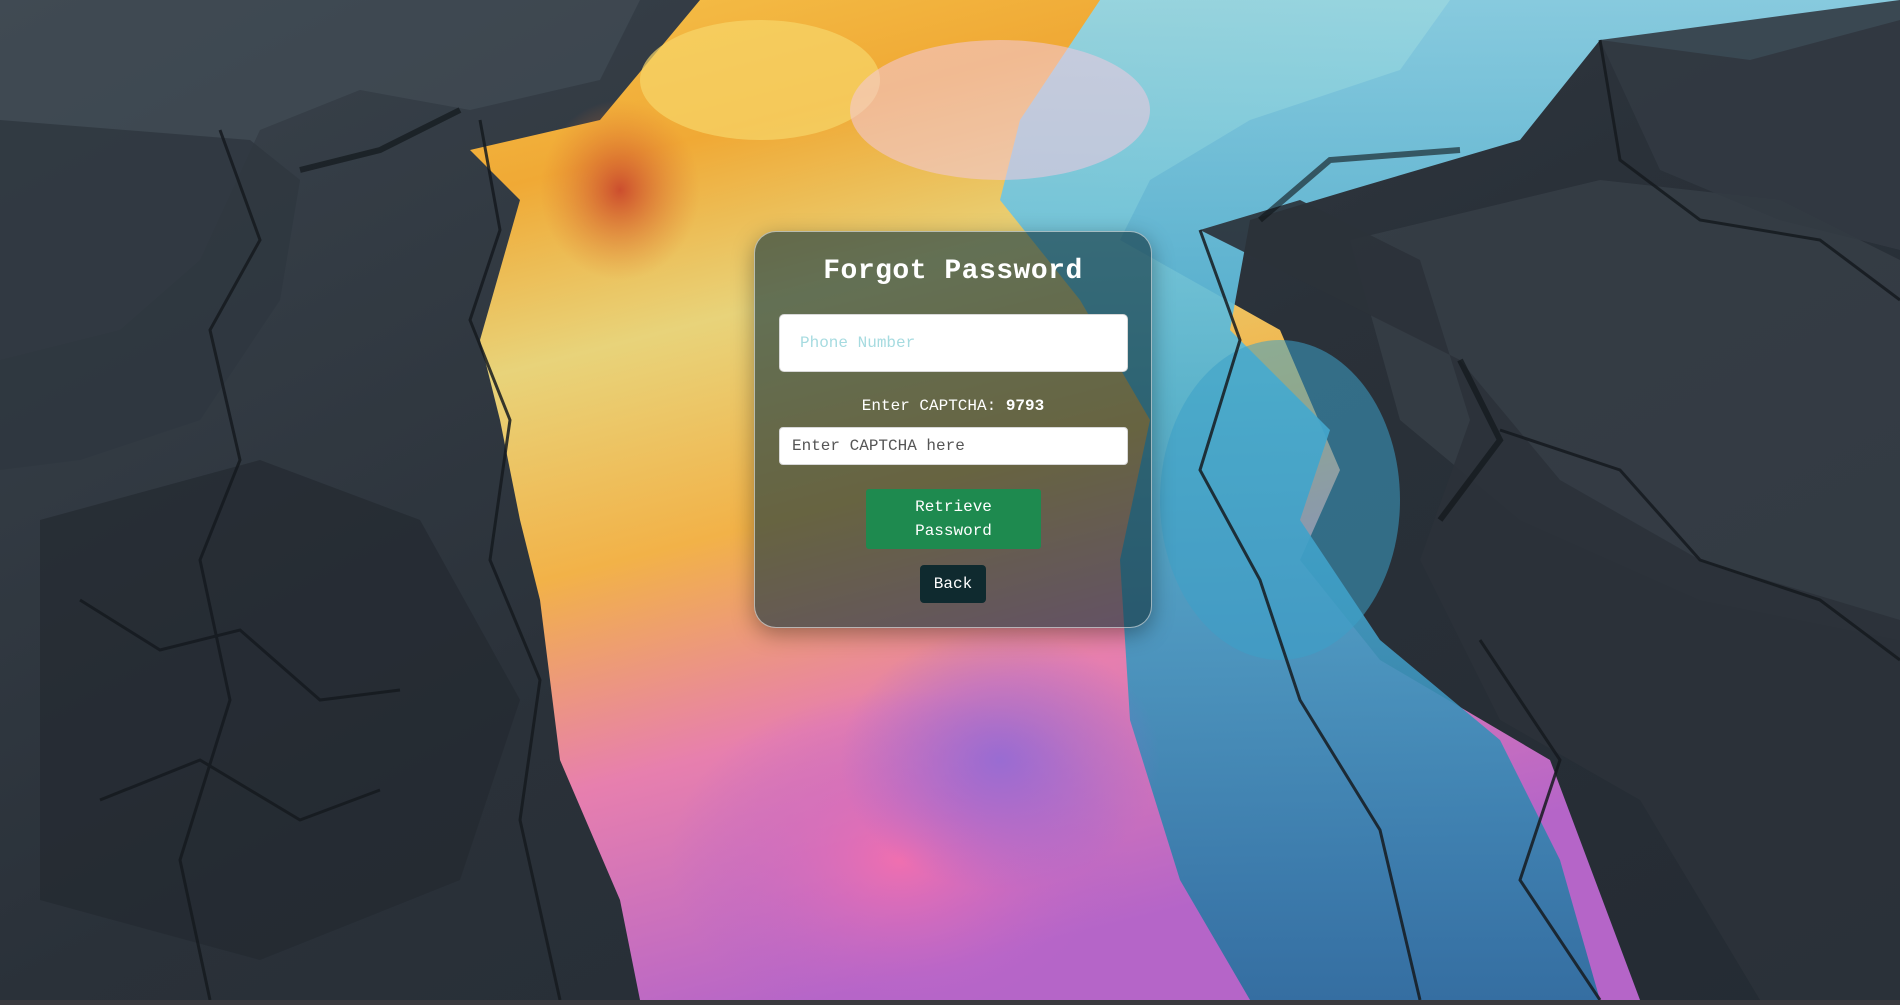 The width and height of the screenshot is (1900, 1005). Describe the element at coordinates (929, 406) in the screenshot. I see `captcha-prompt-text: Enter CAPTCHA:` at that location.